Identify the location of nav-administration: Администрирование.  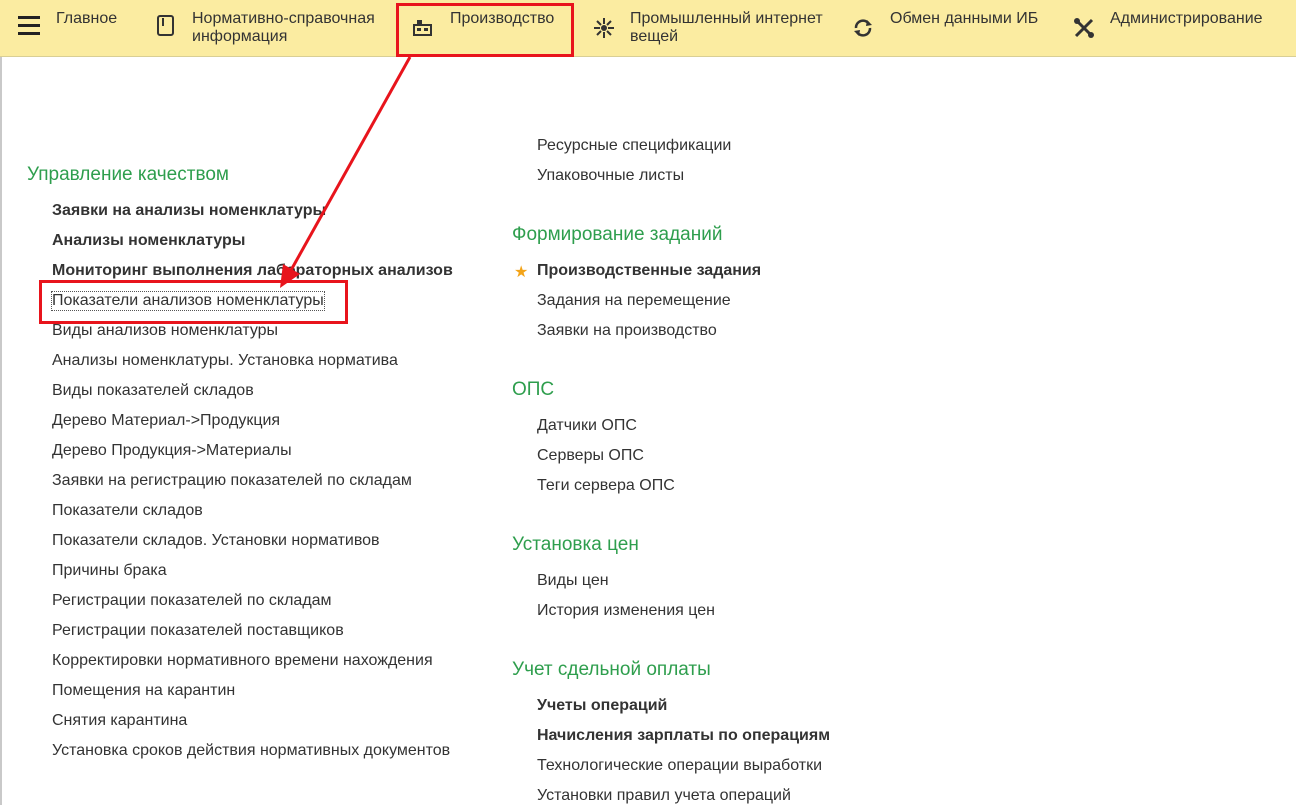
(1172, 28).